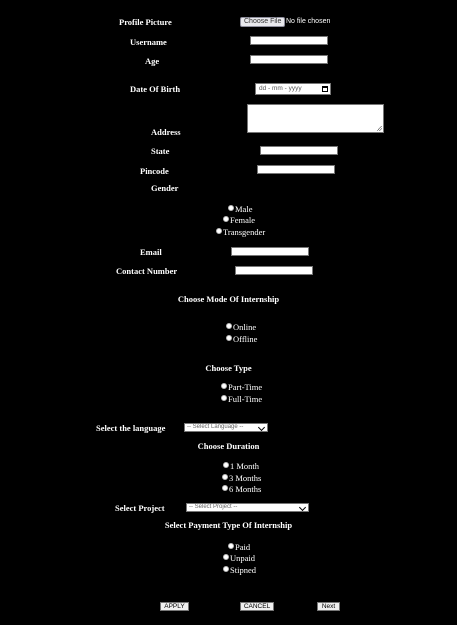 The image size is (457, 625). Describe the element at coordinates (244, 232) in the screenshot. I see `gender-transgender-label: Transgender` at that location.